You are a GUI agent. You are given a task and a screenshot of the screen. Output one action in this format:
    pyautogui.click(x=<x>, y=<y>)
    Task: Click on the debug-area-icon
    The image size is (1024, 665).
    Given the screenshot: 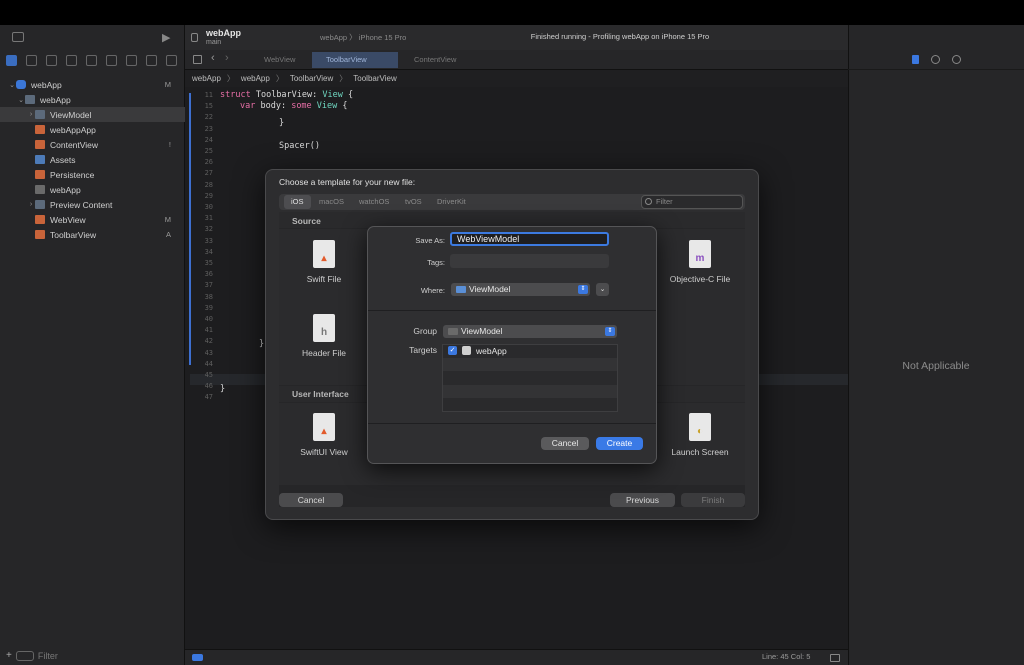 What is the action you would take?
    pyautogui.click(x=197, y=657)
    